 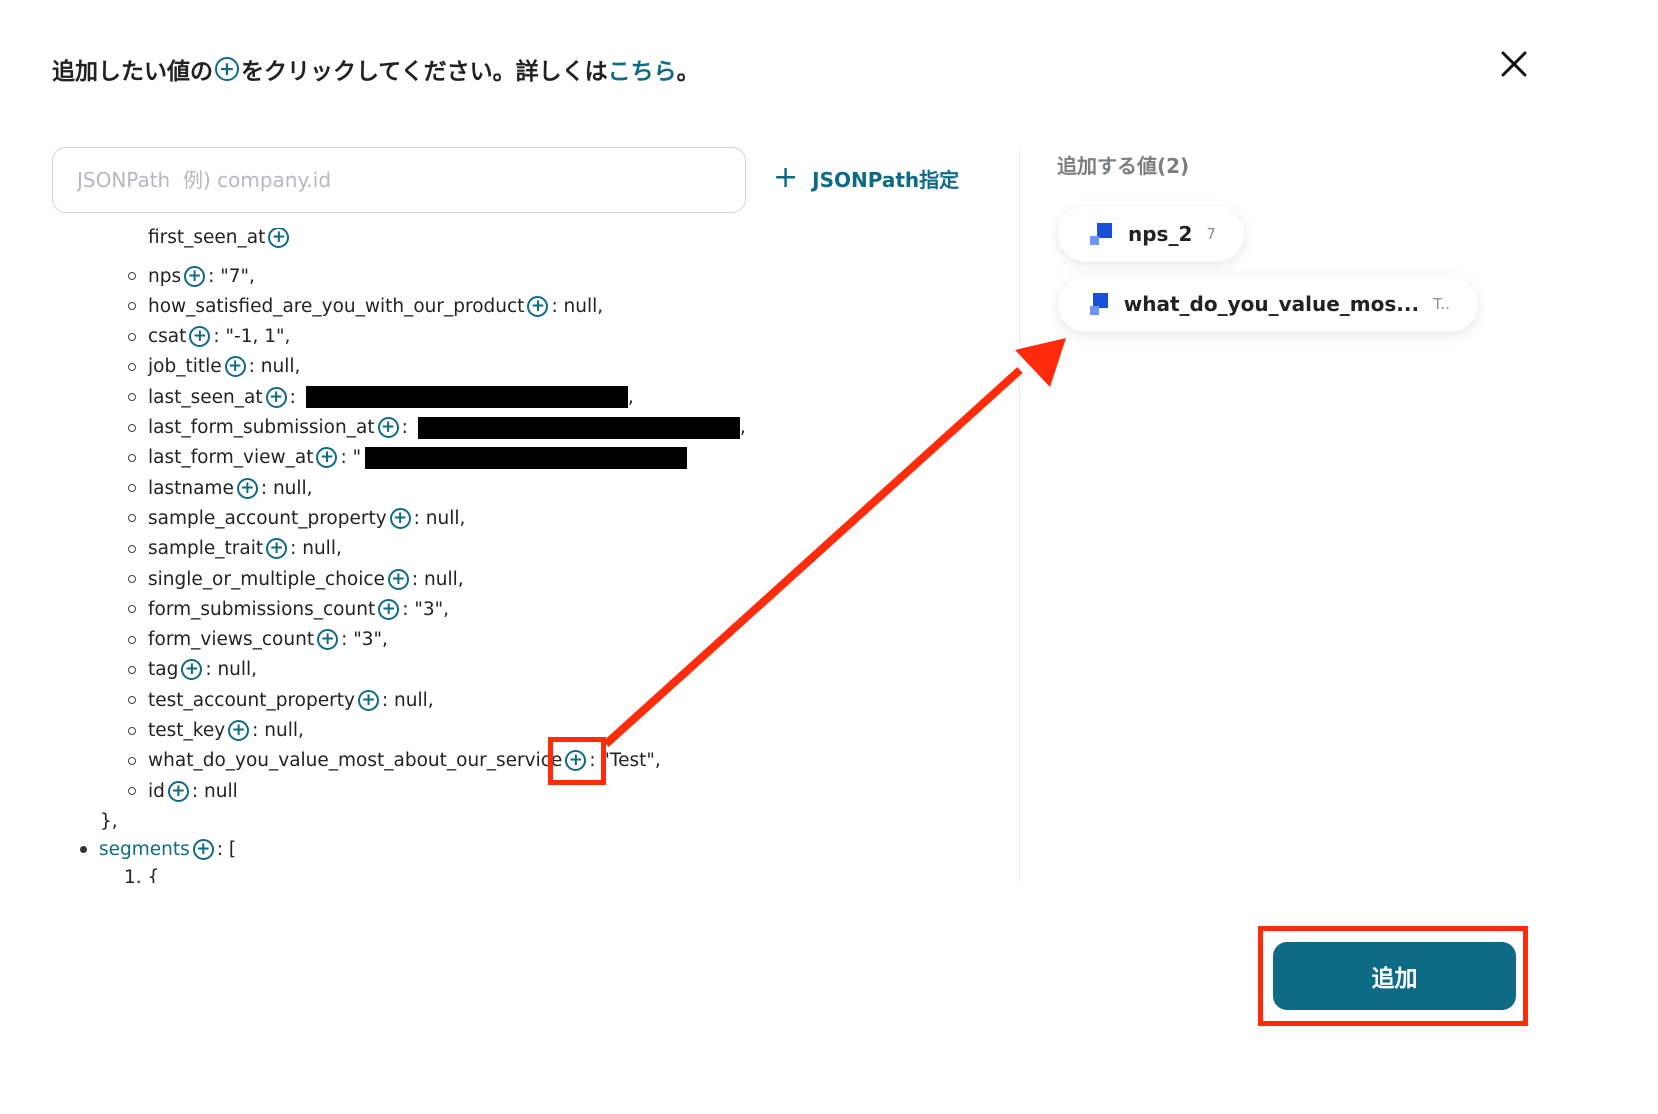 What do you see at coordinates (206, 549) in the screenshot?
I see `tree-key: sample_trait` at bounding box center [206, 549].